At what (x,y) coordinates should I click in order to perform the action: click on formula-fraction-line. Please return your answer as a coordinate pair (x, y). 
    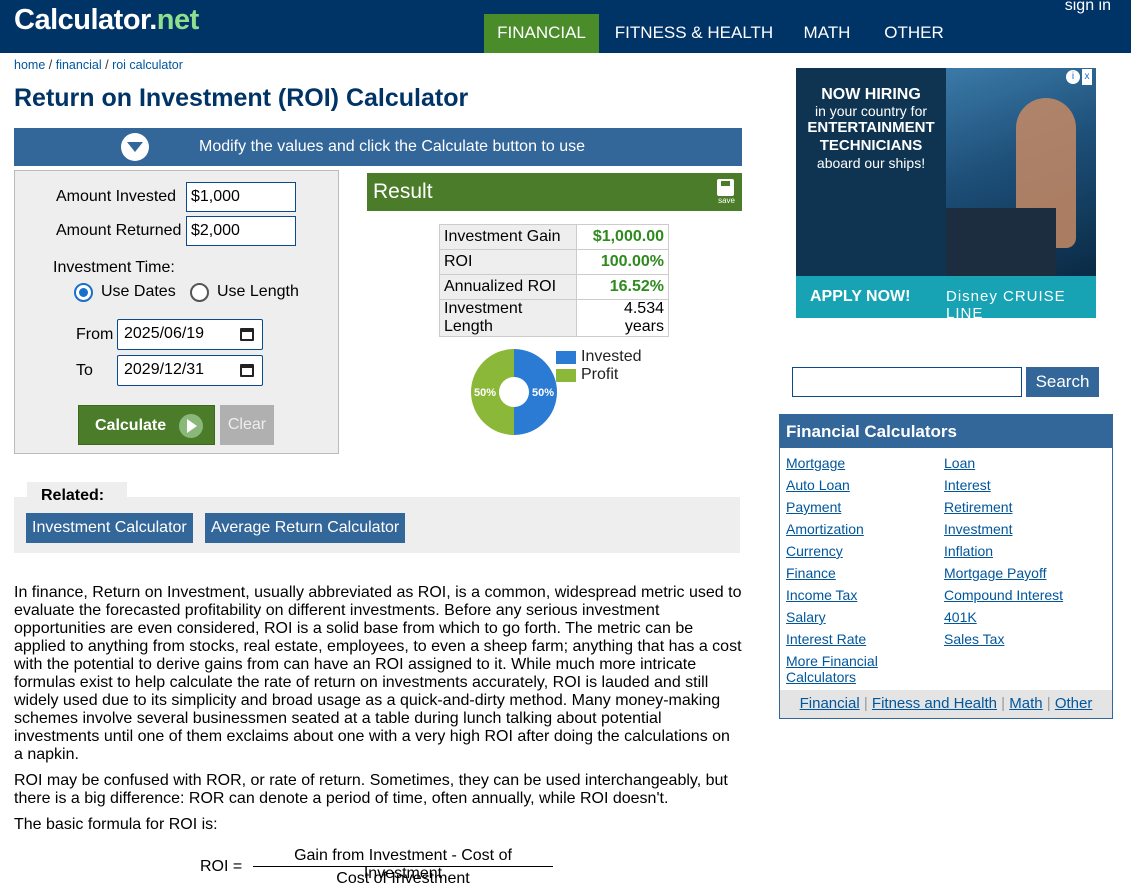
    Looking at the image, I should click on (403, 866).